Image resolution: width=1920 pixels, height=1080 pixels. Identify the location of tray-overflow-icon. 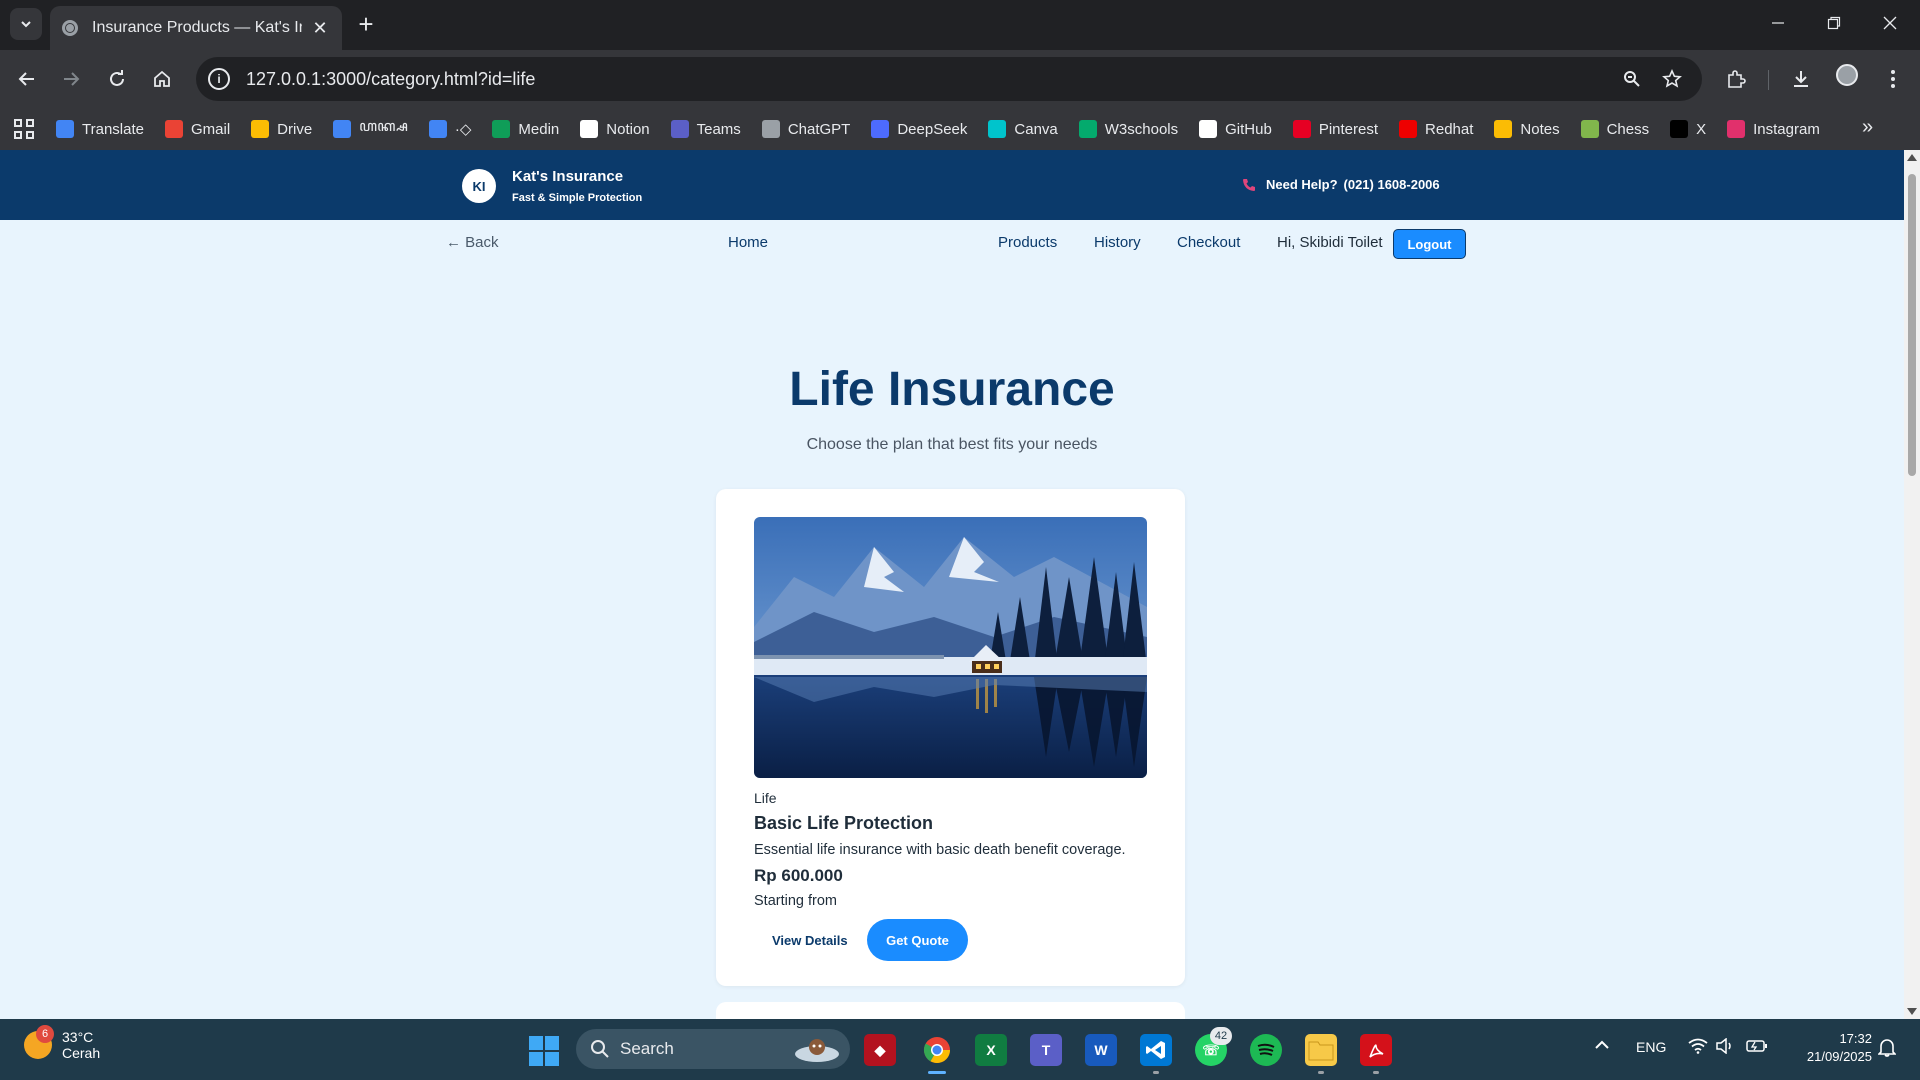
(1602, 1046).